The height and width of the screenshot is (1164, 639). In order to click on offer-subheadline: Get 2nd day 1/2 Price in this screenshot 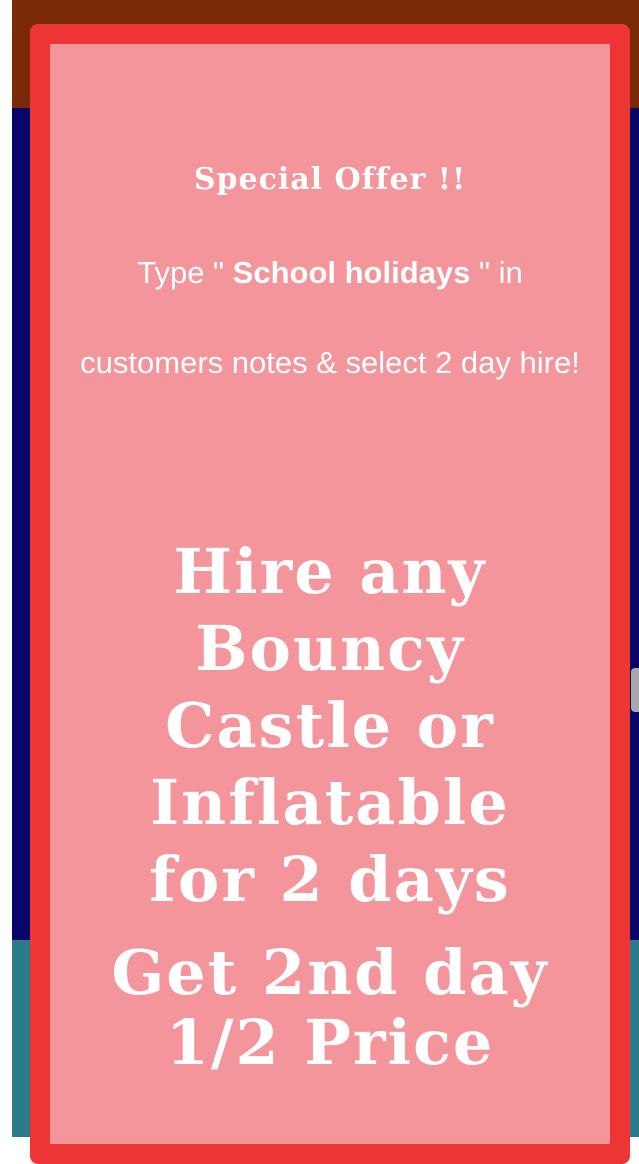, I will do `click(330, 1007)`.